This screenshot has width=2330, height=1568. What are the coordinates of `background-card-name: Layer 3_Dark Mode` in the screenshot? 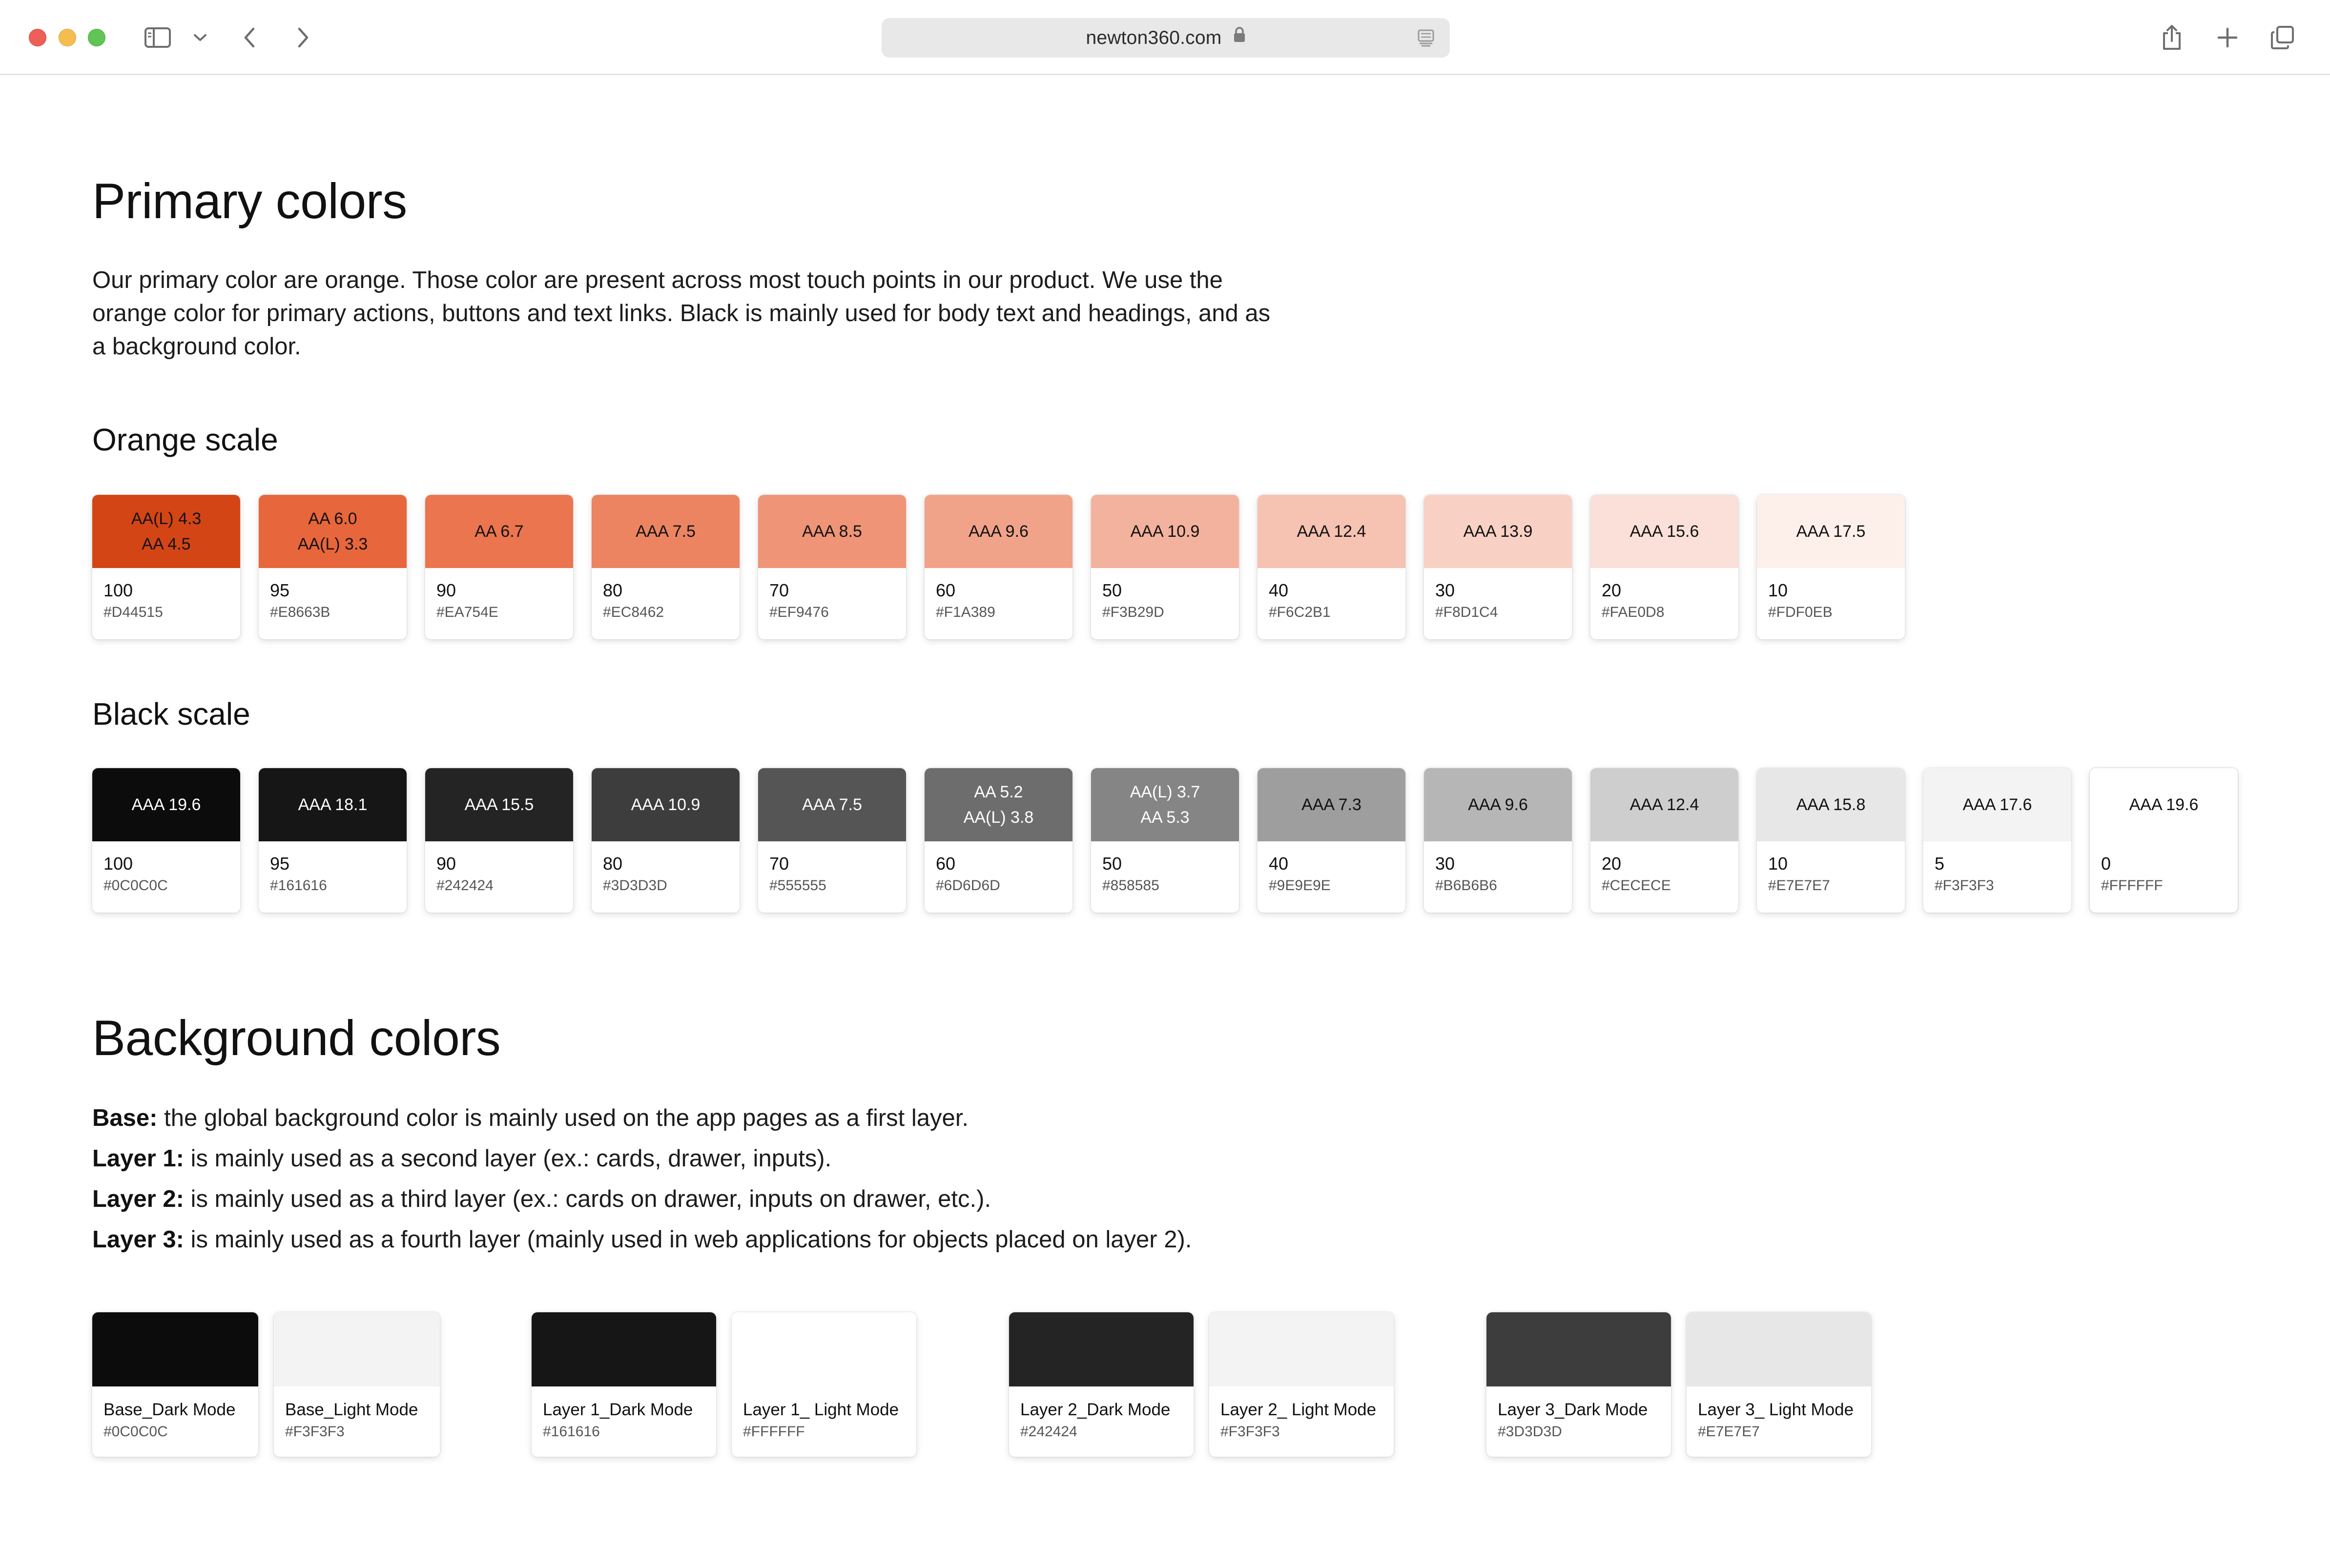 It's located at (1573, 1409).